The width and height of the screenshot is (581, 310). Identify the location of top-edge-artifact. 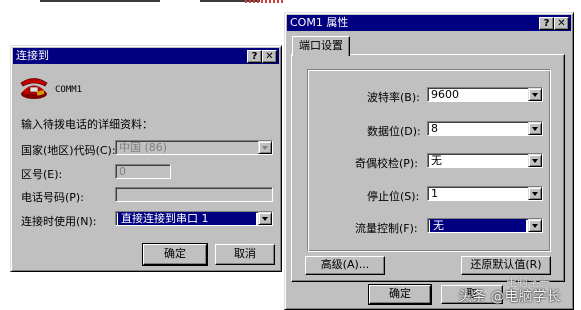
(290, 3).